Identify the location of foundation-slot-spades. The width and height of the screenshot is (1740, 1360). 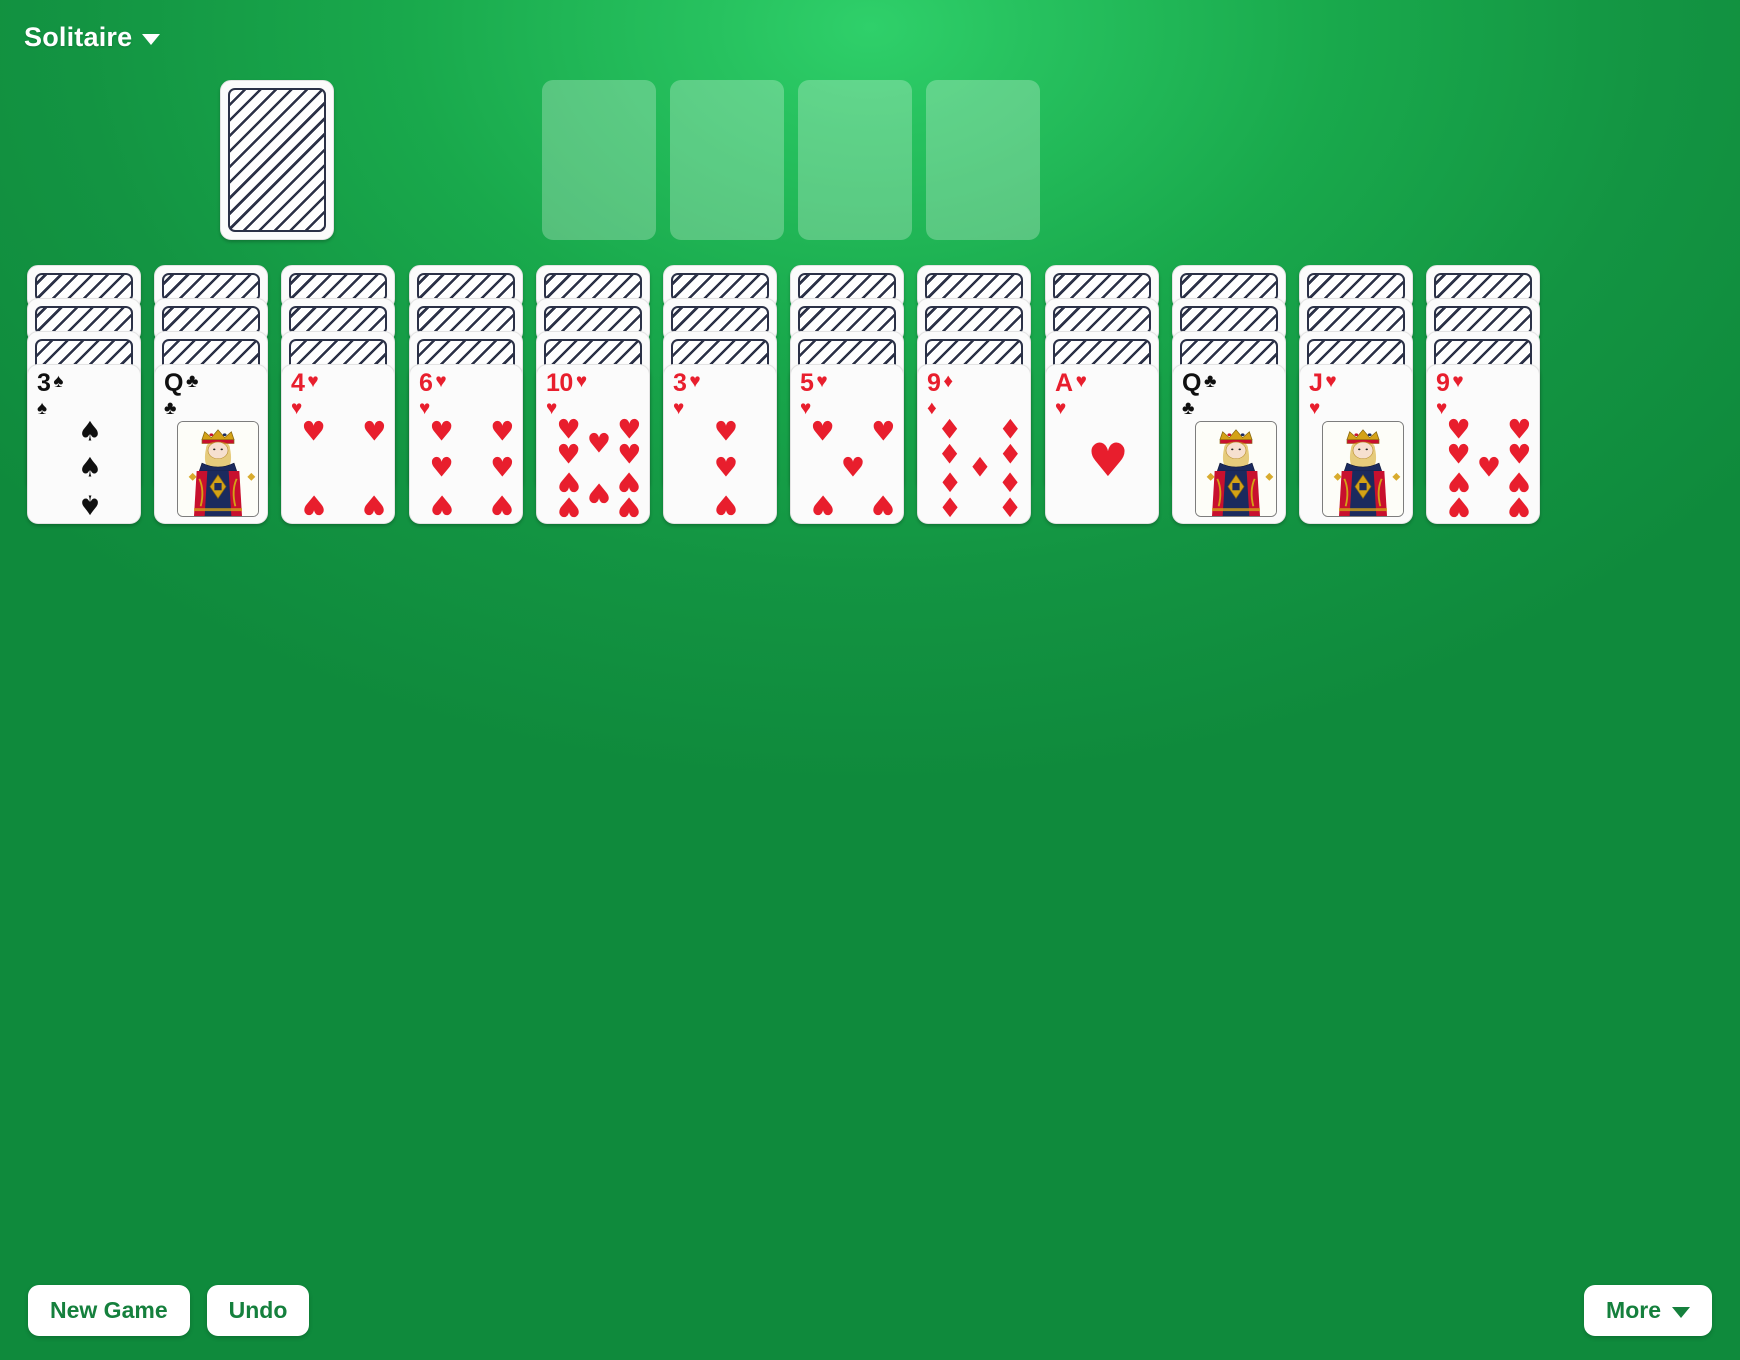
(599, 160).